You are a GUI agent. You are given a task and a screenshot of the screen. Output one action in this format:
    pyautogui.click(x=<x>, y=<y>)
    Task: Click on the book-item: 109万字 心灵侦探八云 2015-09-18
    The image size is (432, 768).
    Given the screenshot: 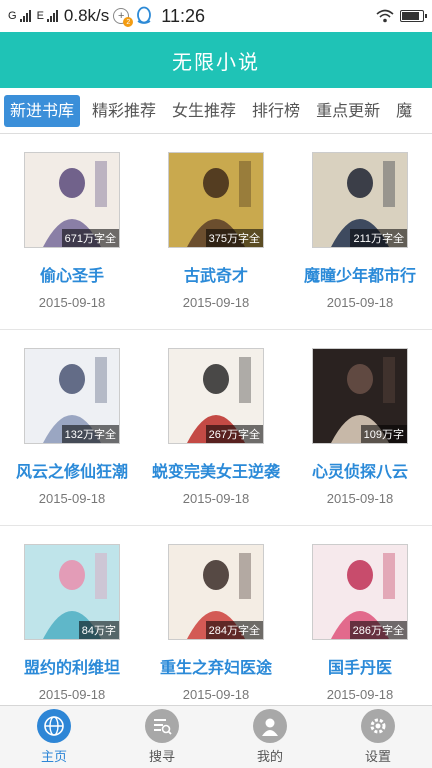 What is the action you would take?
    pyautogui.click(x=360, y=427)
    